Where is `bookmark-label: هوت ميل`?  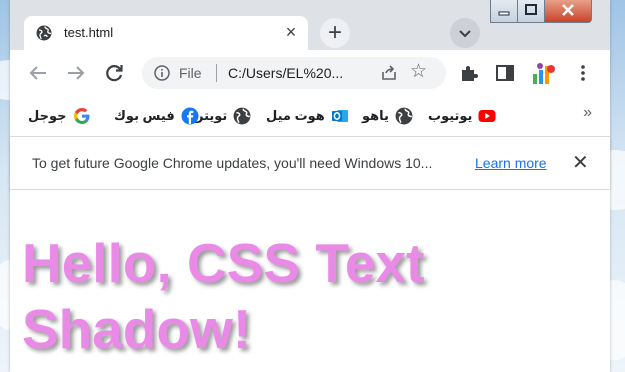 bookmark-label: هوت ميل is located at coordinates (295, 115).